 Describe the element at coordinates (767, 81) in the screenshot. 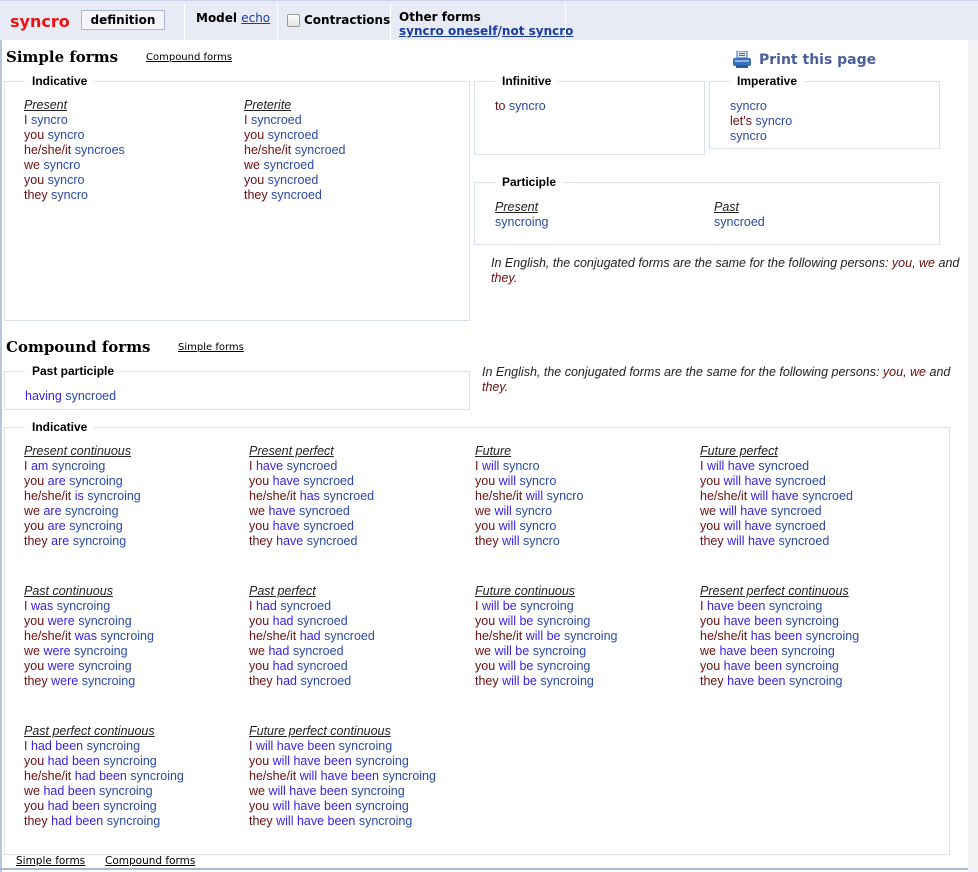

I see `panel-legend: Imperative` at that location.